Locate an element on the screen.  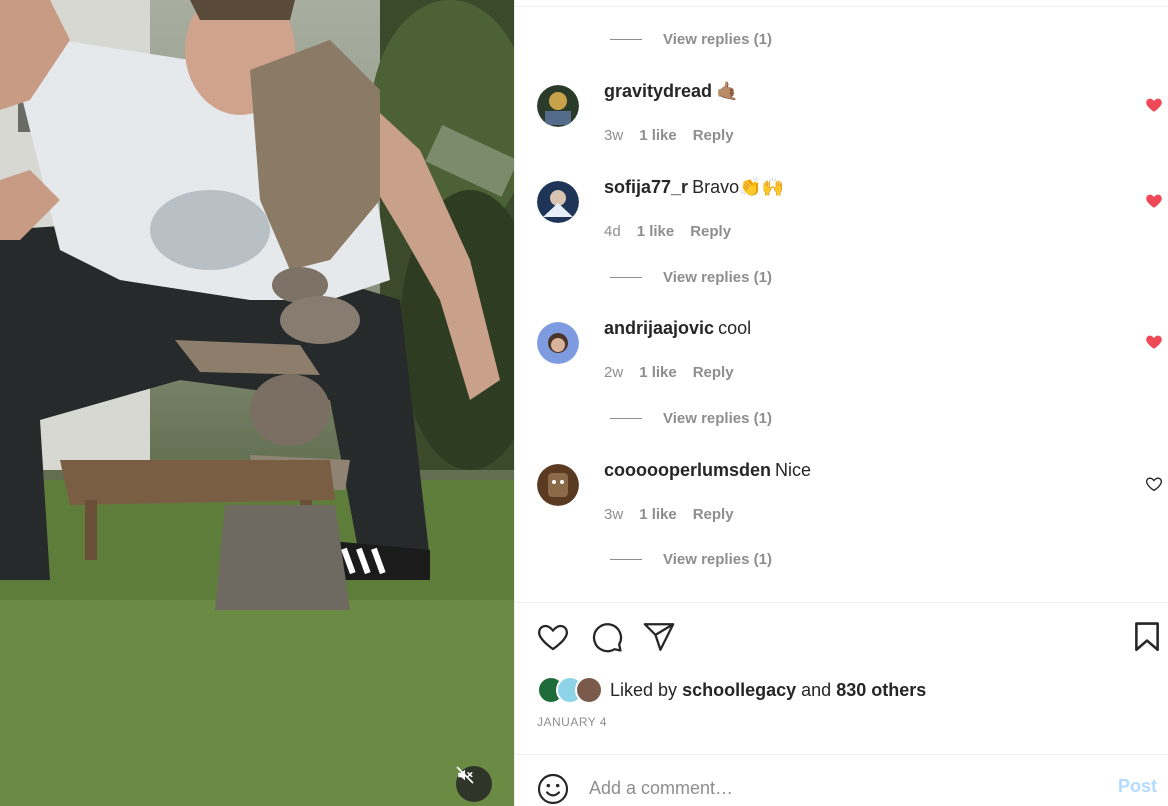
liked-by-and: and is located at coordinates (816, 689).